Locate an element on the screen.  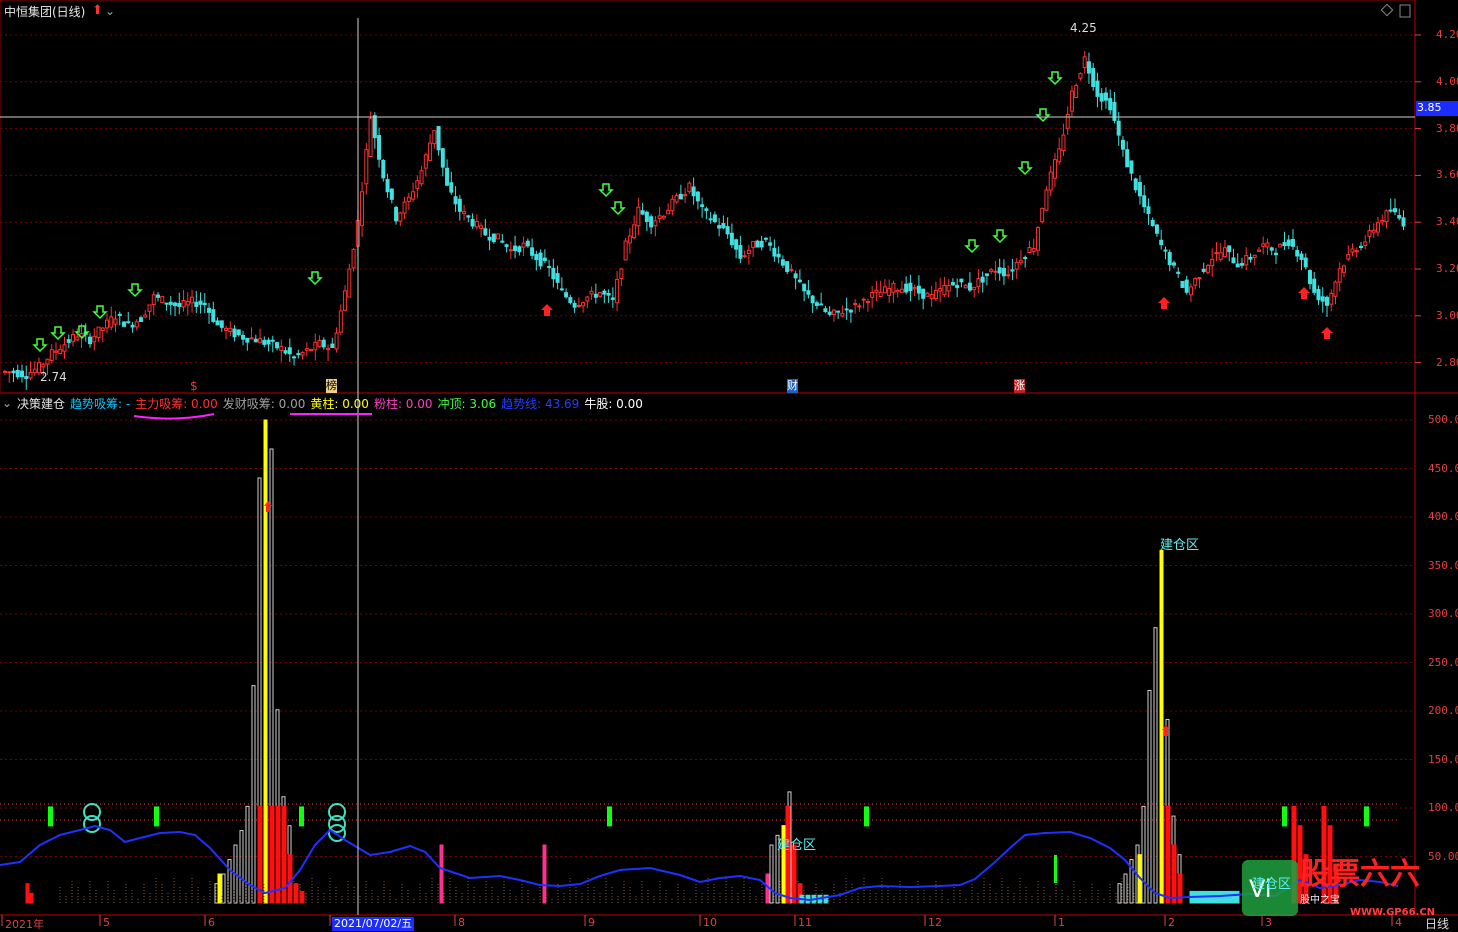
diamond-icon is located at coordinates (1387, 10).